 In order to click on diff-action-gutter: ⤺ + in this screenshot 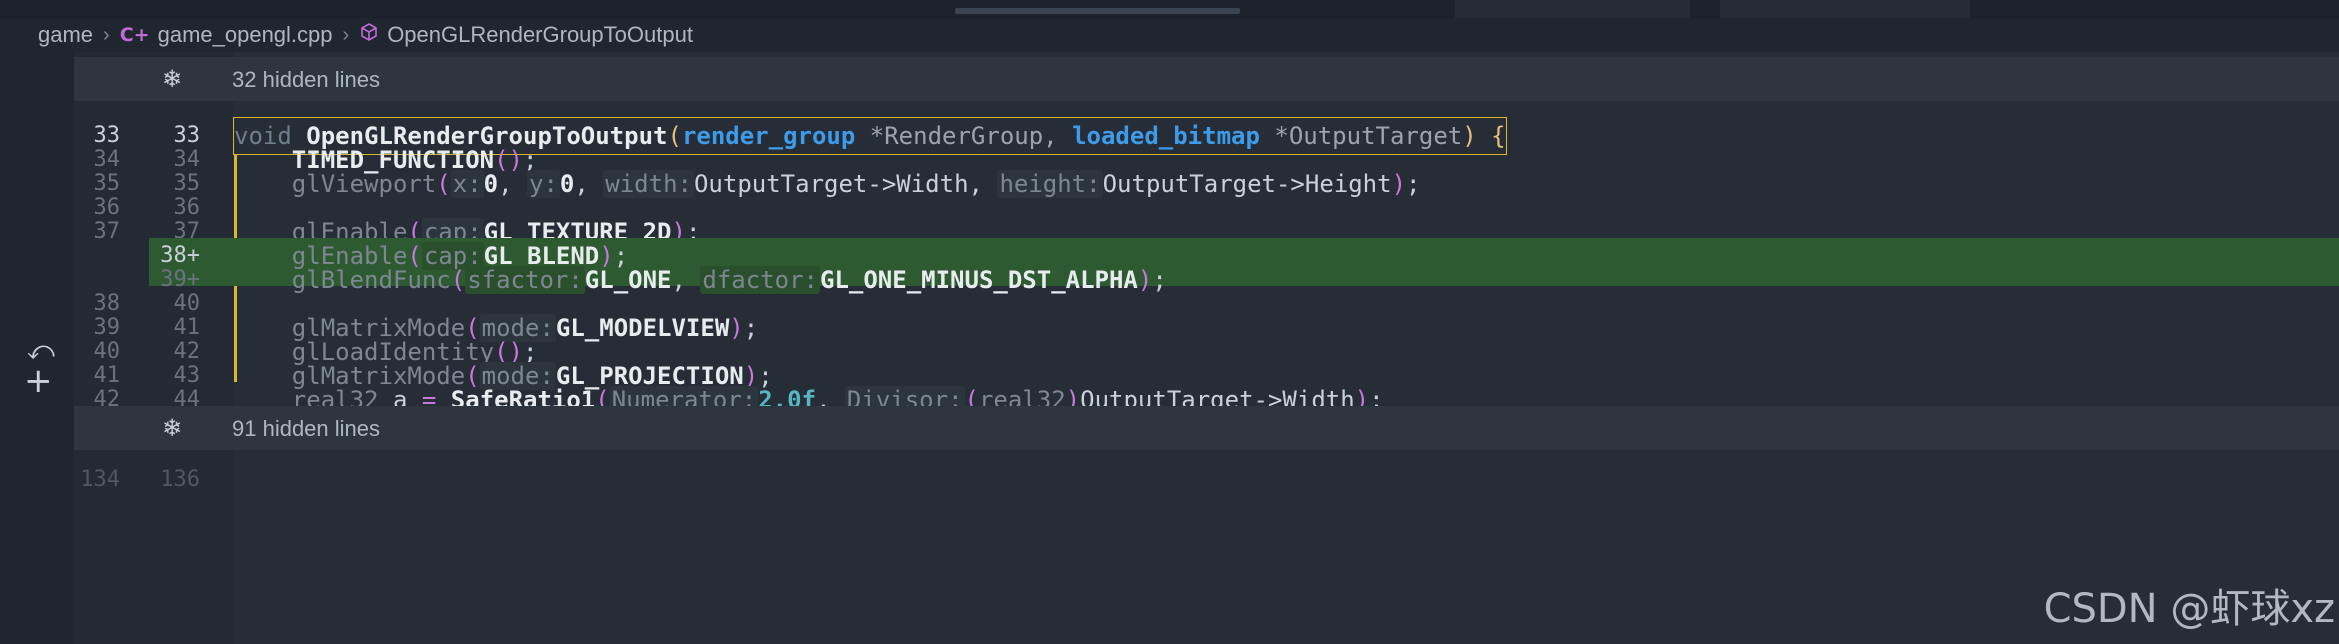, I will do `click(37, 348)`.